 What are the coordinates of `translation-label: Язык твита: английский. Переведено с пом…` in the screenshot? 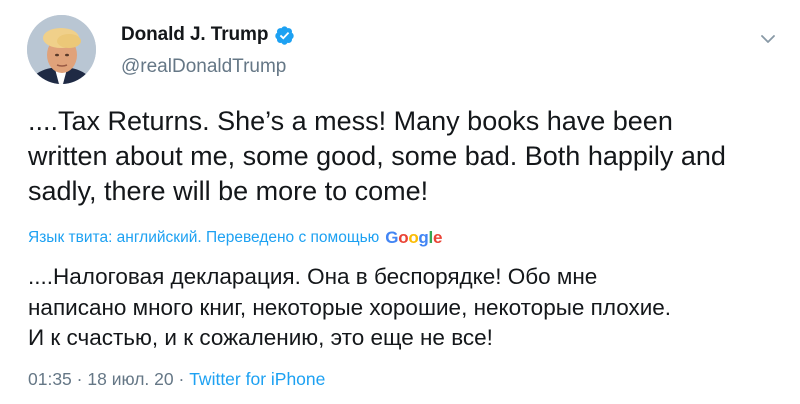 It's located at (203, 238).